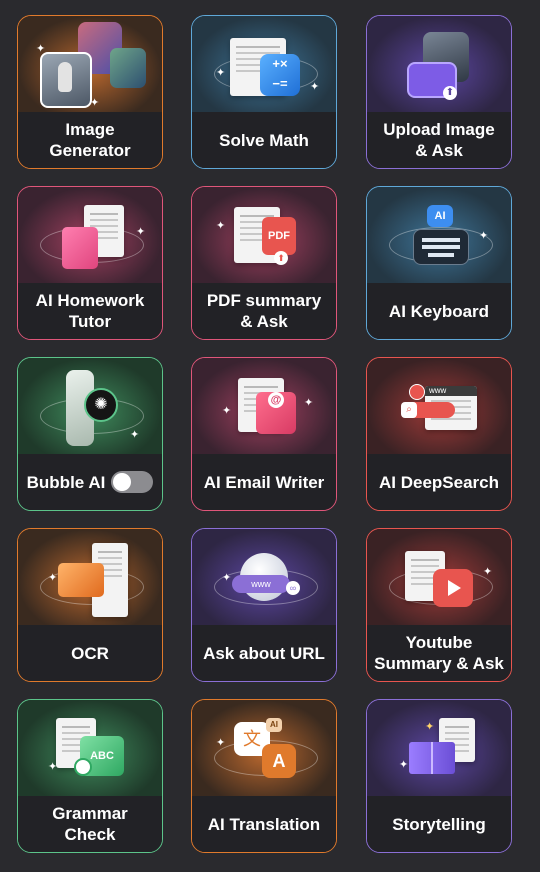  I want to click on ai-deepsearch-label: AI DeepSearch, so click(439, 482).